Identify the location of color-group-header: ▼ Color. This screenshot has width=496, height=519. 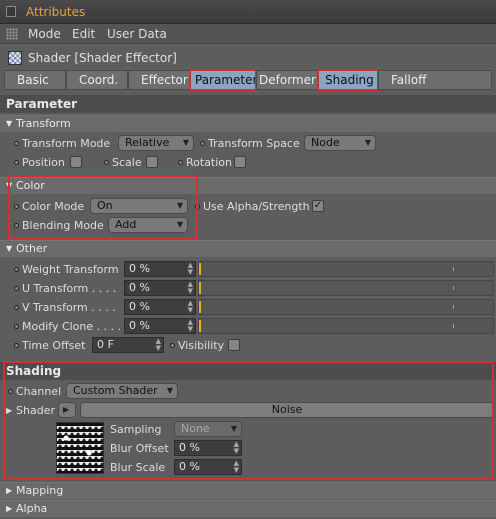
(248, 185).